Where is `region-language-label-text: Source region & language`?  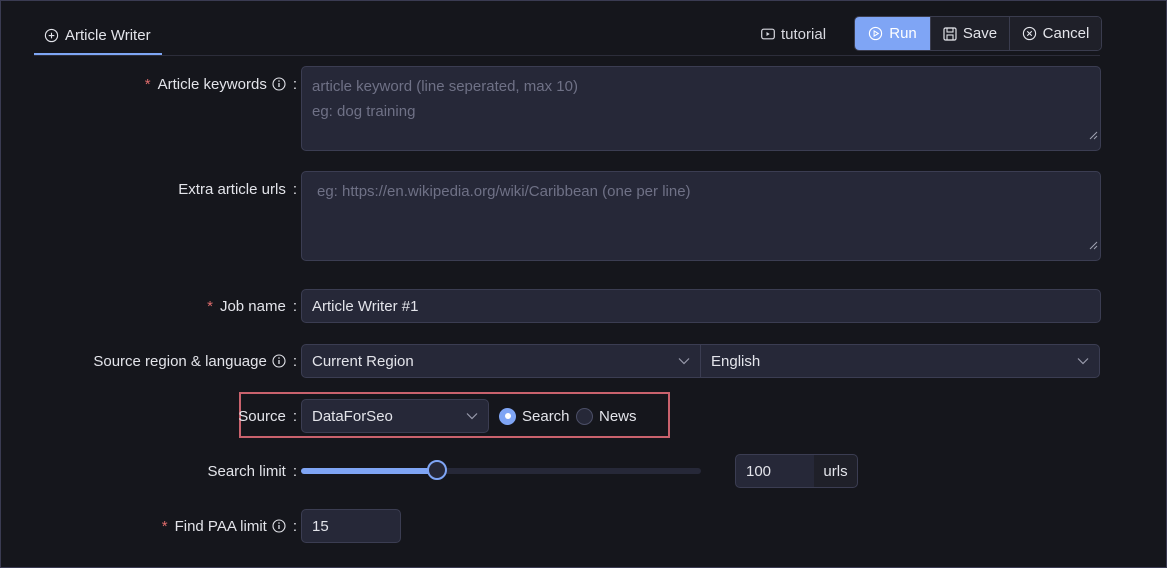 region-language-label-text: Source region & language is located at coordinates (180, 361).